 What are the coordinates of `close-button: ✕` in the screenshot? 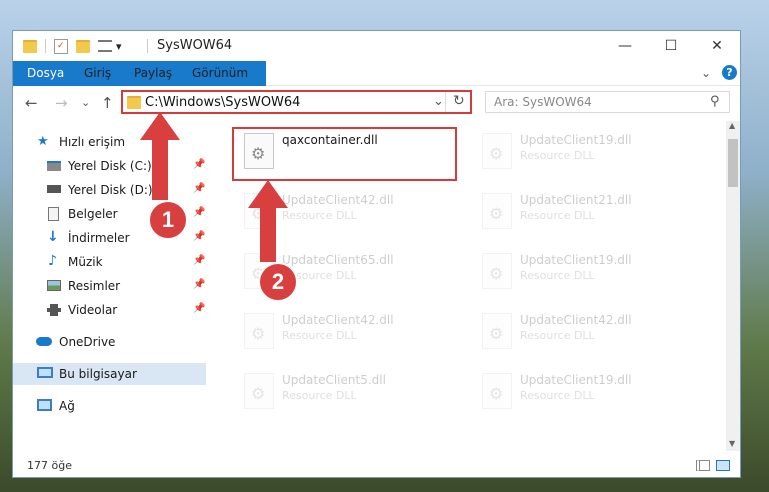 It's located at (717, 46).